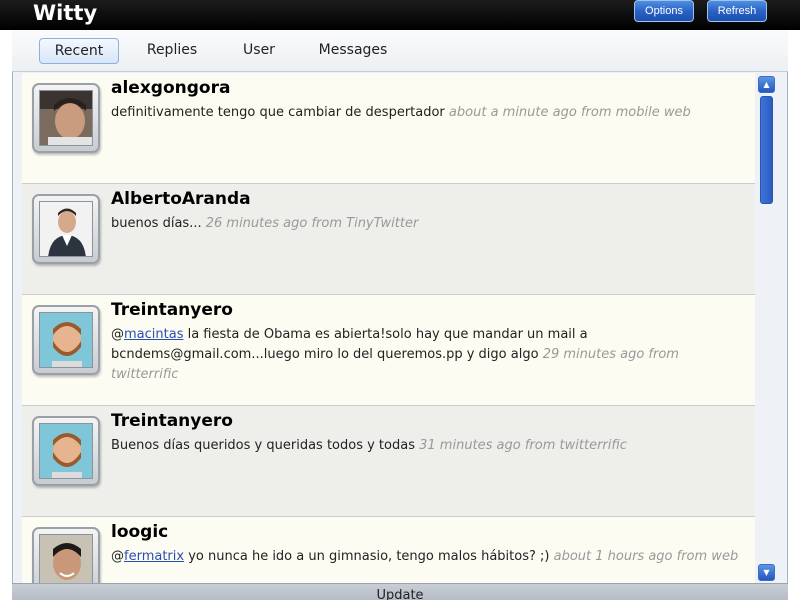 Image resolution: width=800 pixels, height=600 pixels. What do you see at coordinates (569, 112) in the screenshot?
I see `tweet-meta: about a minute ago from mobile web` at bounding box center [569, 112].